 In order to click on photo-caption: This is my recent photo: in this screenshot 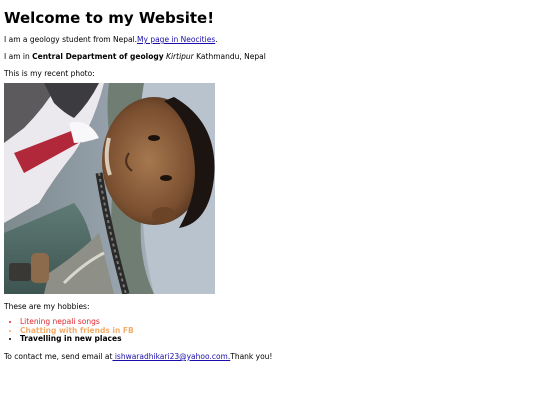, I will do `click(49, 73)`.